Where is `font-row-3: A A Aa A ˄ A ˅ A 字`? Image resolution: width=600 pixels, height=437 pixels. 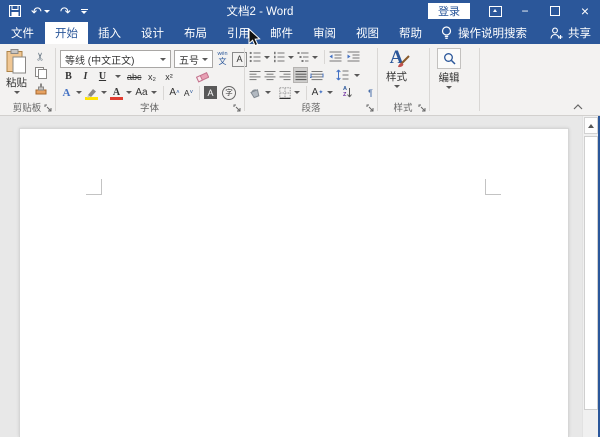 font-row-3: A A Aa A ˄ A ˅ A 字 is located at coordinates (148, 92).